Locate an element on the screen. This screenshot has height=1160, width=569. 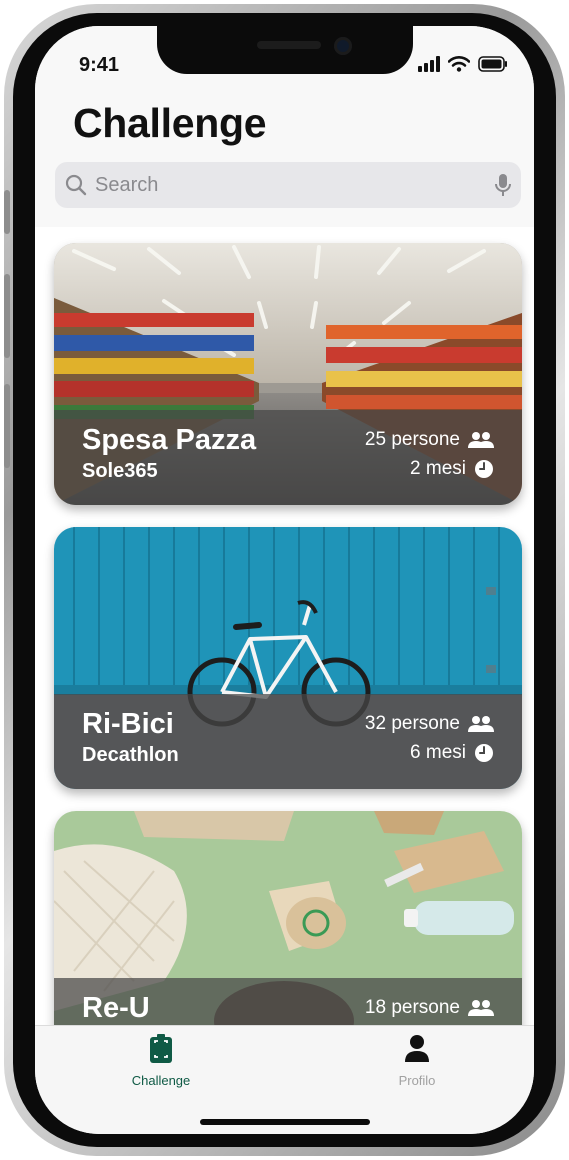
challenge-title: Ri-Bici is located at coordinates (128, 724).